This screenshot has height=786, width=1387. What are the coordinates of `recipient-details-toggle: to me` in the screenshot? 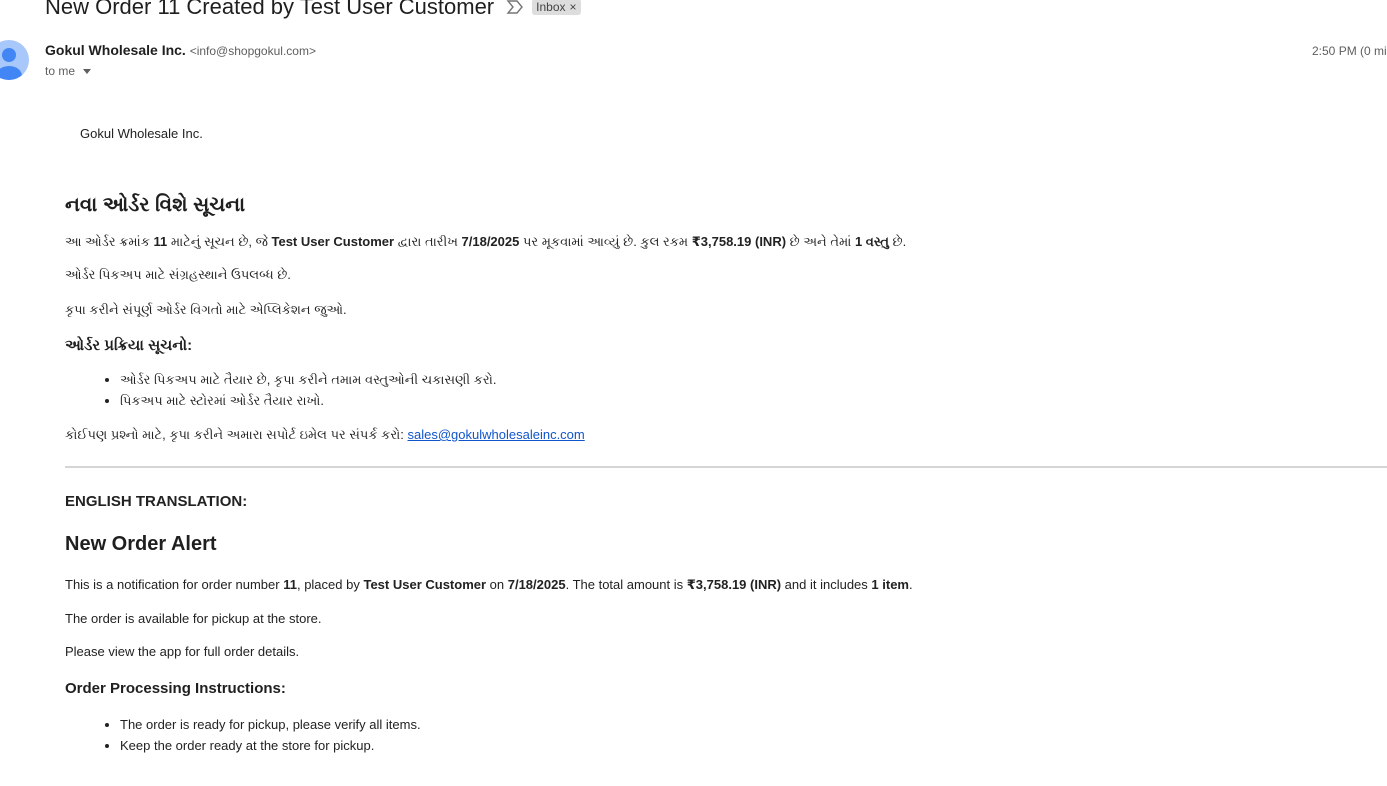 It's located at (68, 71).